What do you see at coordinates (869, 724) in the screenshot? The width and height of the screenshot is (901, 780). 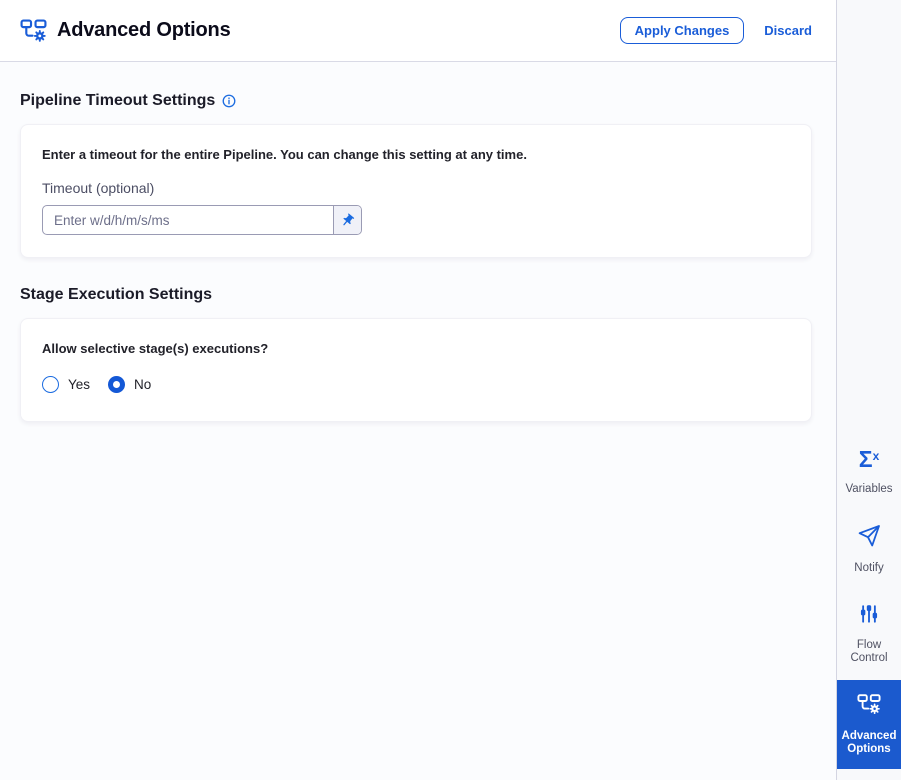 I see `sidebar-item-advanced-options: Advanced Options` at bounding box center [869, 724].